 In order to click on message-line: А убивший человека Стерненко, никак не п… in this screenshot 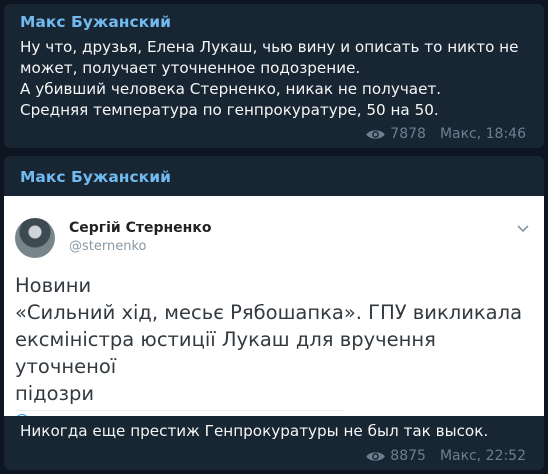, I will do `click(231, 89)`.